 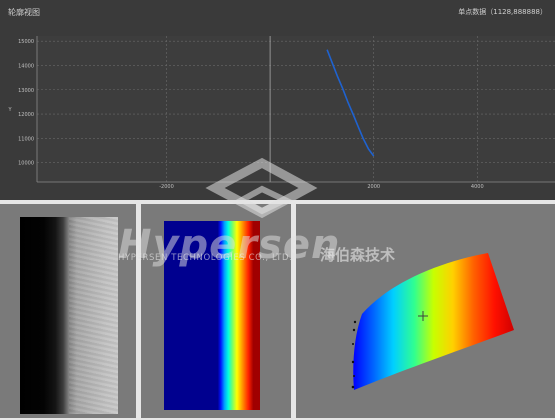 I want to click on 3d-surface, so click(x=433, y=321).